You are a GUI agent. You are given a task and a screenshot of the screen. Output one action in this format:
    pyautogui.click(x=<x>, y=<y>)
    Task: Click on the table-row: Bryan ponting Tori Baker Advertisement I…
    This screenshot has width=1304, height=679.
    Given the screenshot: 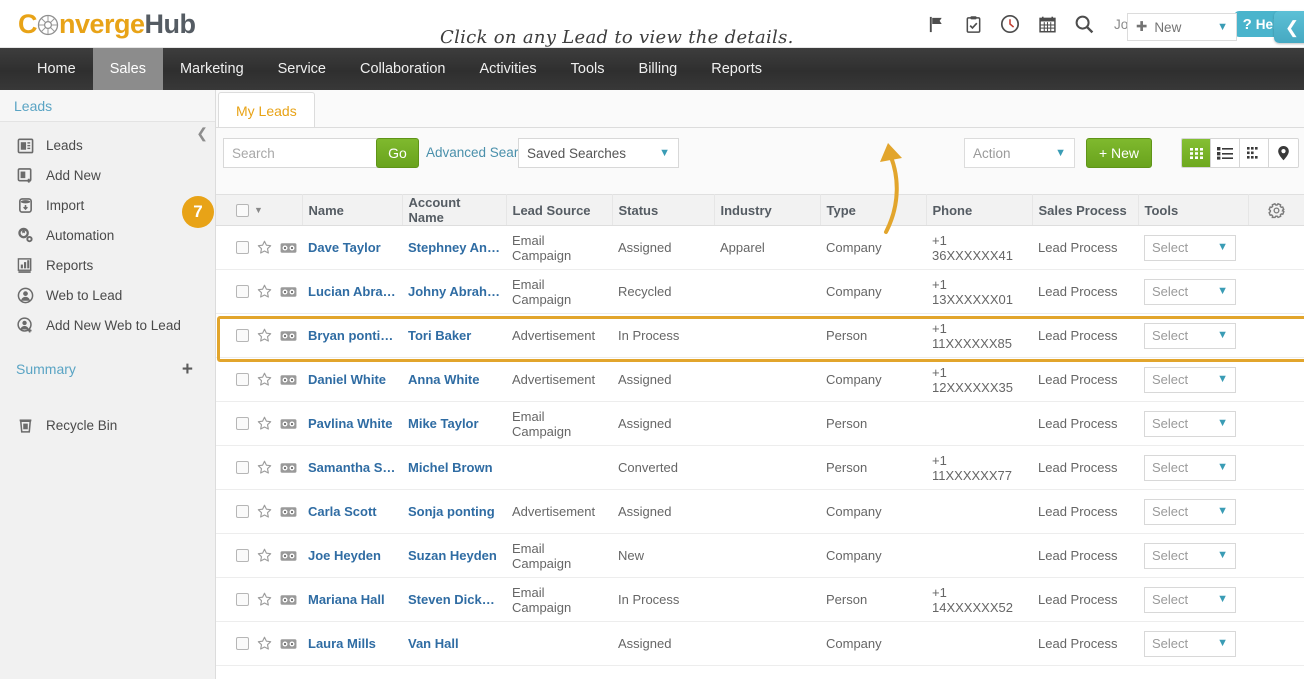 What is the action you would take?
    pyautogui.click(x=760, y=335)
    